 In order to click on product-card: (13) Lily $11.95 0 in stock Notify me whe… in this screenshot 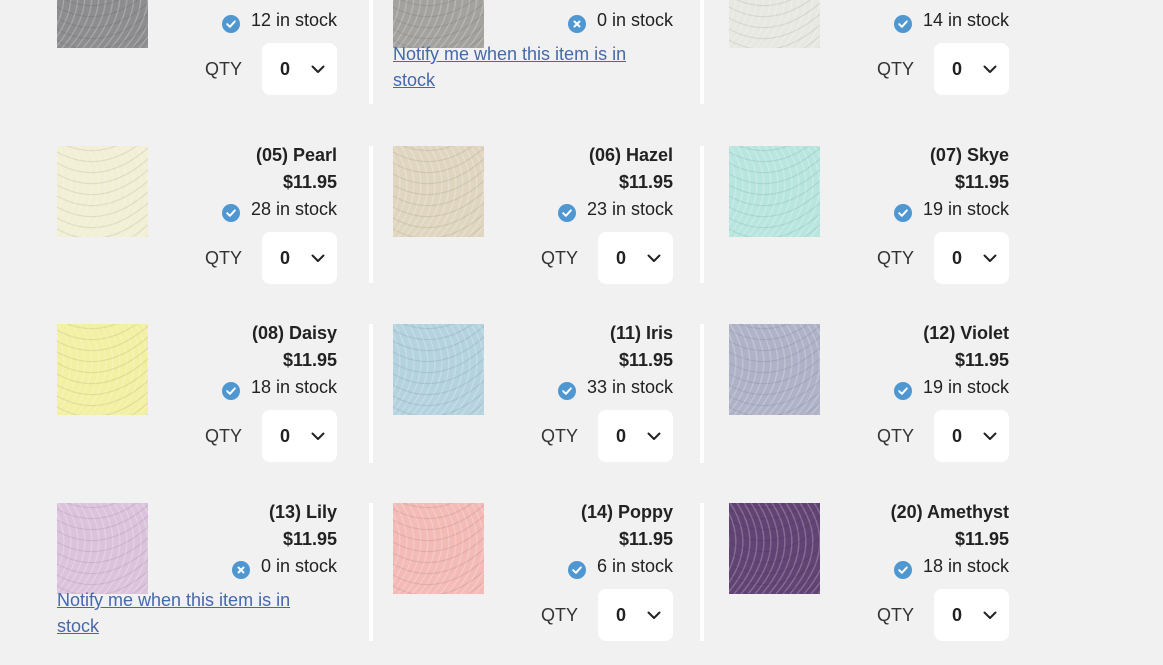, I will do `click(197, 577)`.